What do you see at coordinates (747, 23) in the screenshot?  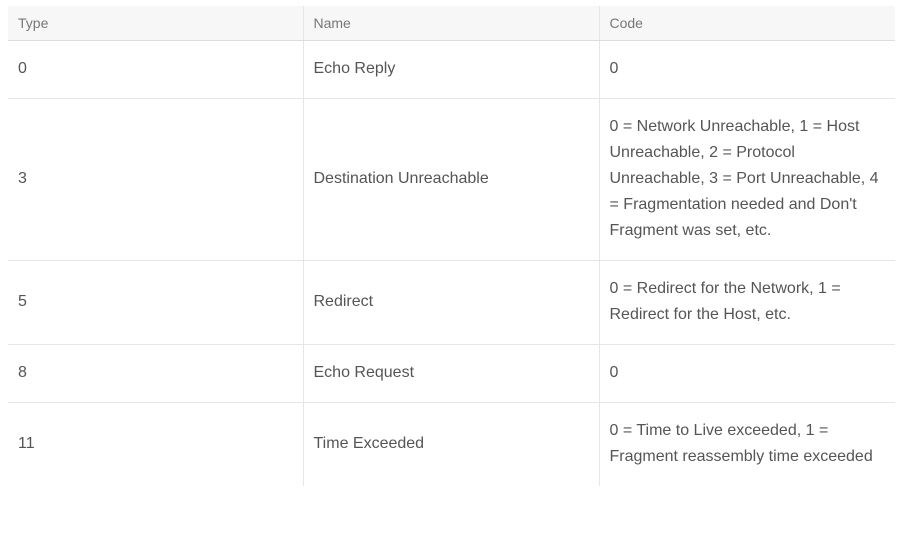 I see `column-header-code: Code` at bounding box center [747, 23].